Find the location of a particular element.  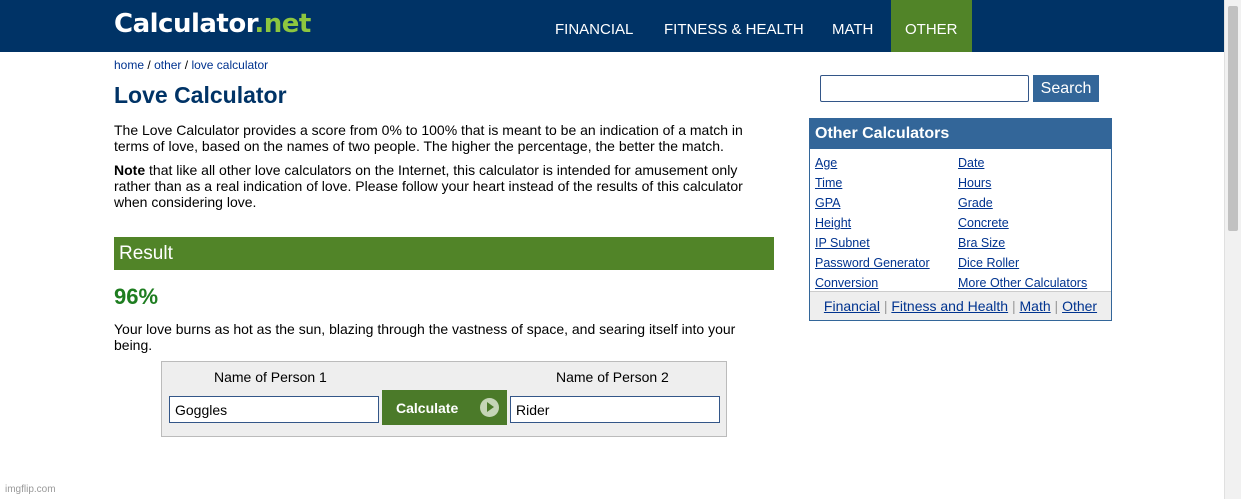

person2-label: Name of Person 2 is located at coordinates (612, 377).